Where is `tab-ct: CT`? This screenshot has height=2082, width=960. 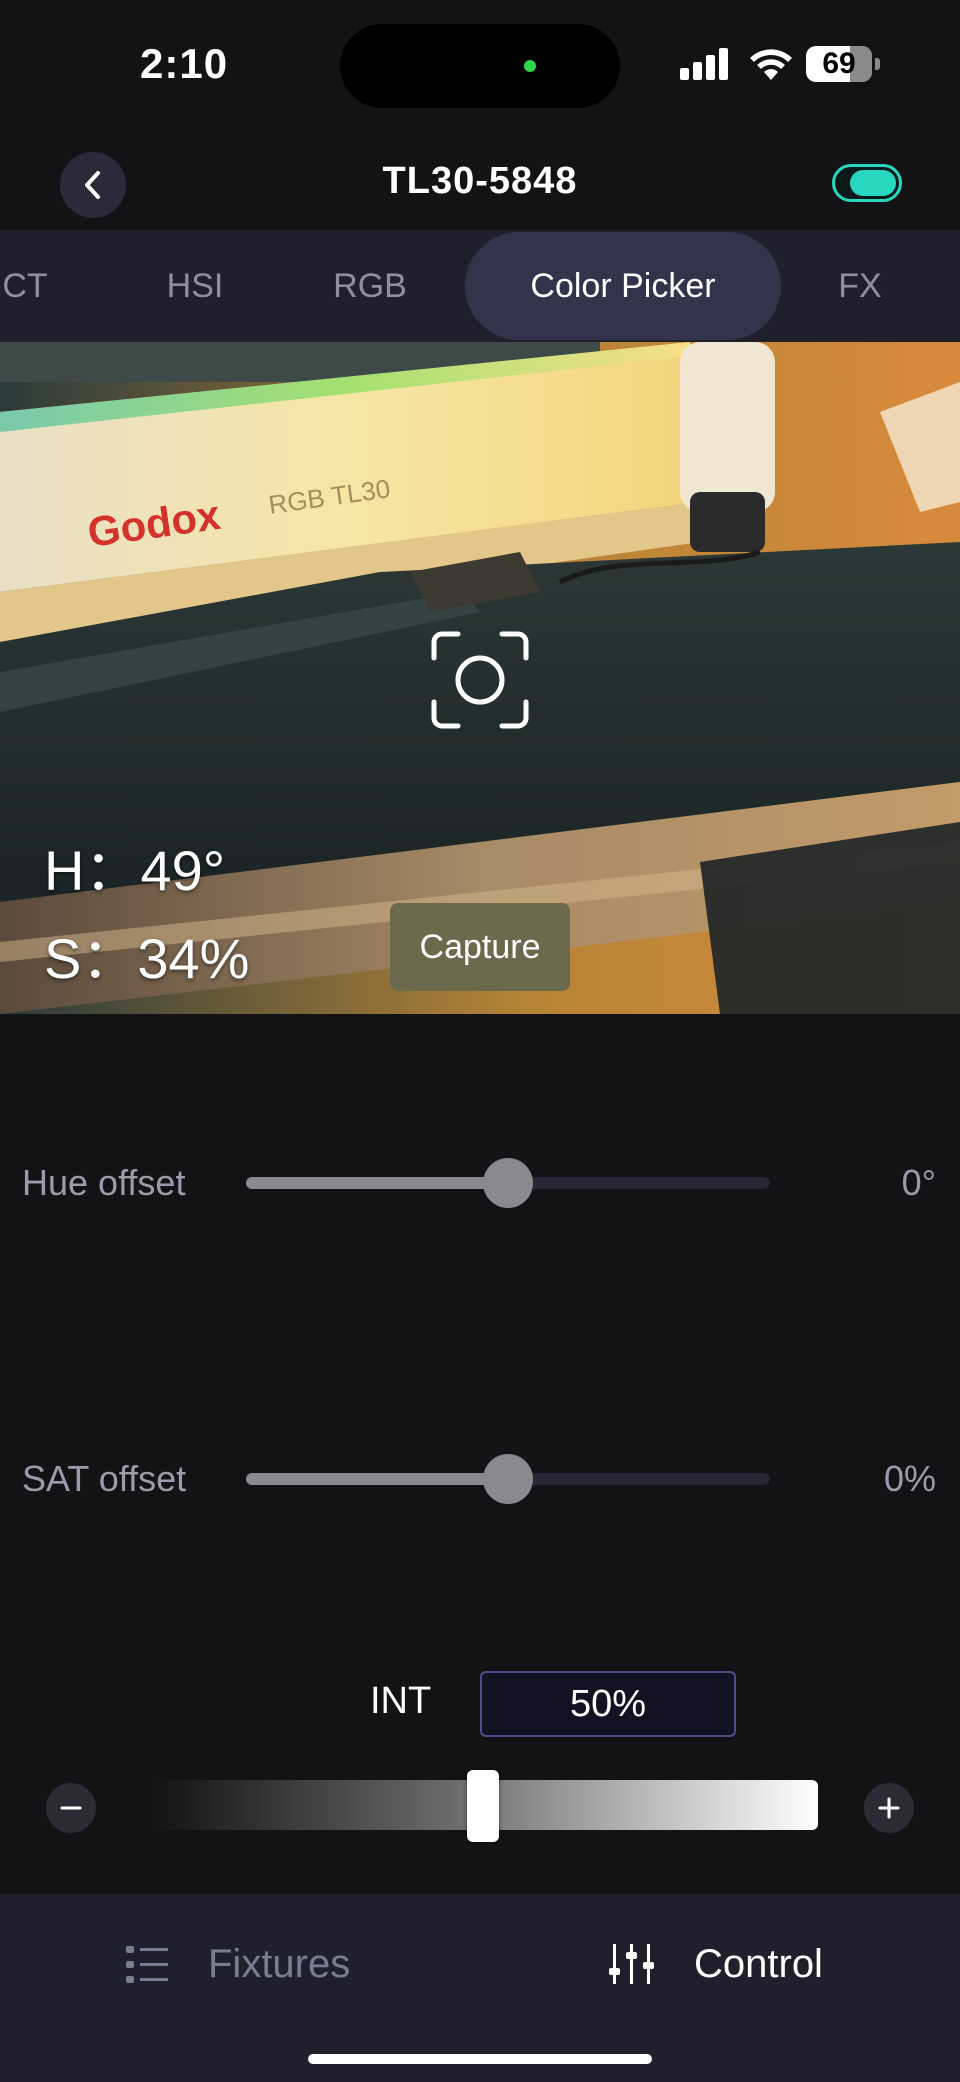
tab-ct: CT is located at coordinates (35, 286).